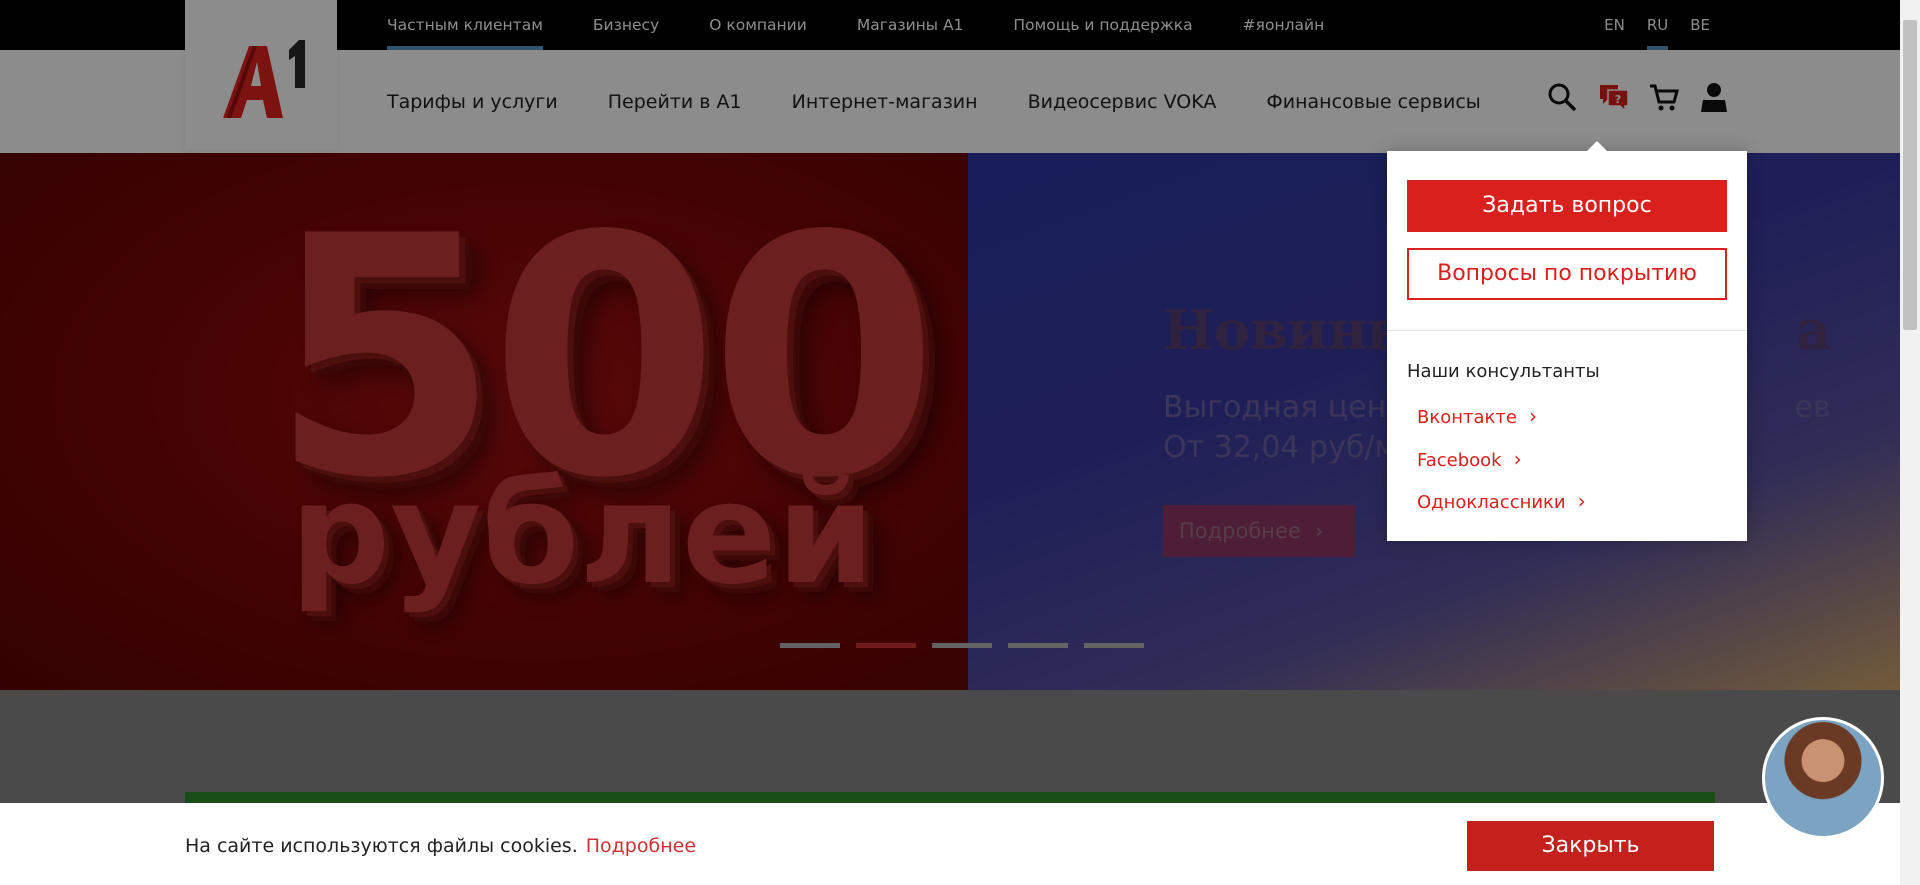 The image size is (1920, 885). Describe the element at coordinates (1503, 371) in the screenshot. I see `consultants-heading: Наши консультанты` at that location.